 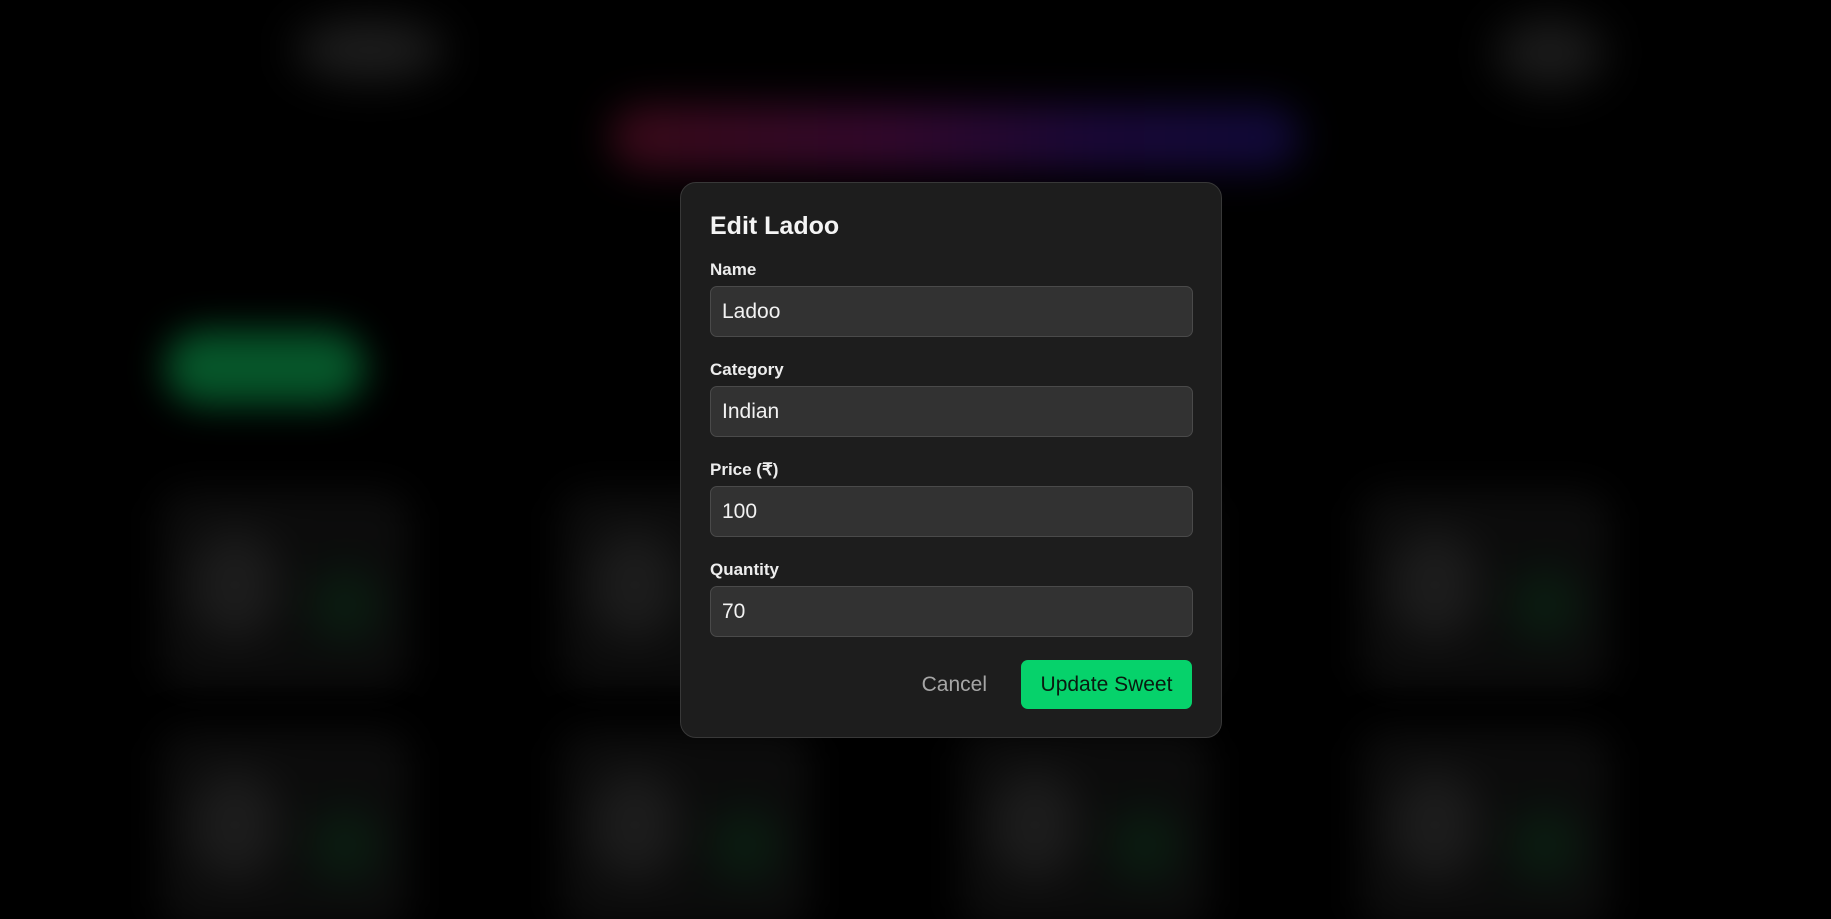 I want to click on category-label: Category, so click(x=747, y=369).